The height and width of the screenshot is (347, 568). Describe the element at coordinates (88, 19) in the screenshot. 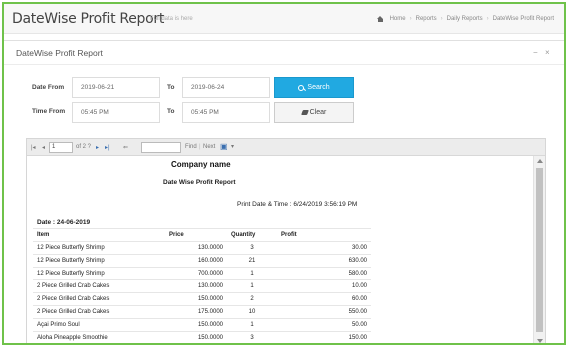

I see `page-title: DateWise Profit Report` at that location.